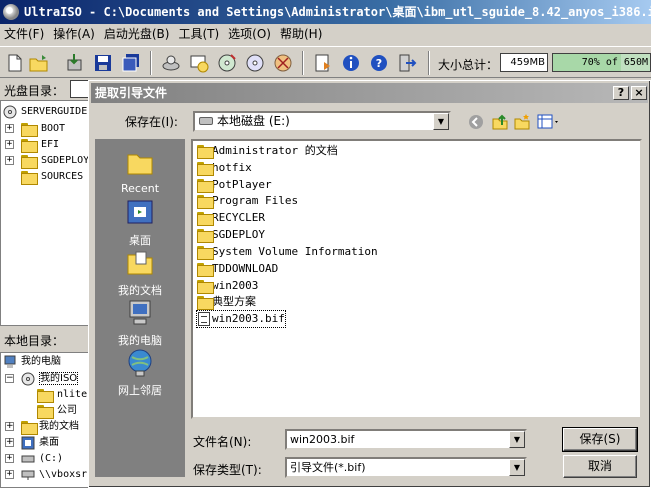 The width and height of the screenshot is (651, 488). What do you see at coordinates (44, 177) in the screenshot?
I see `tree-node-sources: SOURCES` at bounding box center [44, 177].